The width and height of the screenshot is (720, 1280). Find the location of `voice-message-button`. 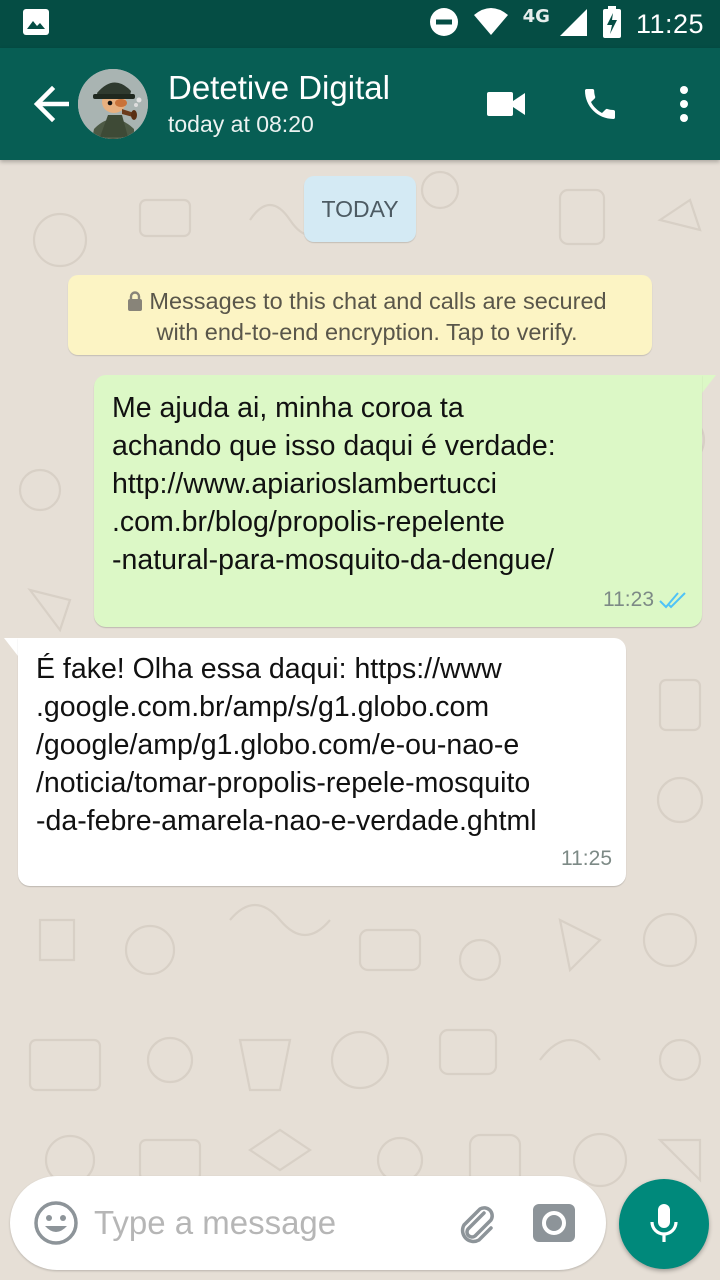

voice-message-button is located at coordinates (664, 1224).